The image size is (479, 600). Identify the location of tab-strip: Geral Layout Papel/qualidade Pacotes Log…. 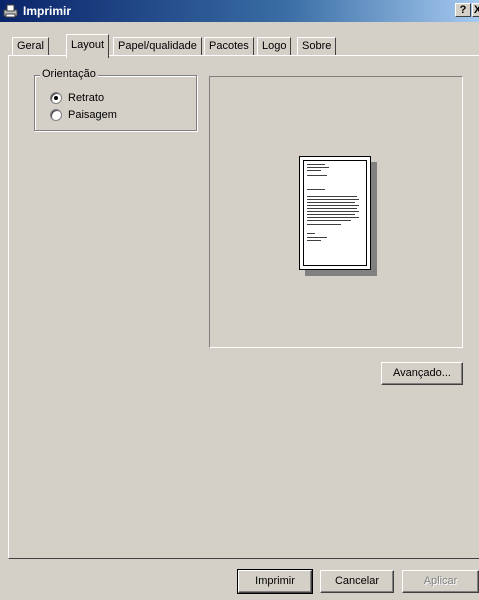
(239, 40).